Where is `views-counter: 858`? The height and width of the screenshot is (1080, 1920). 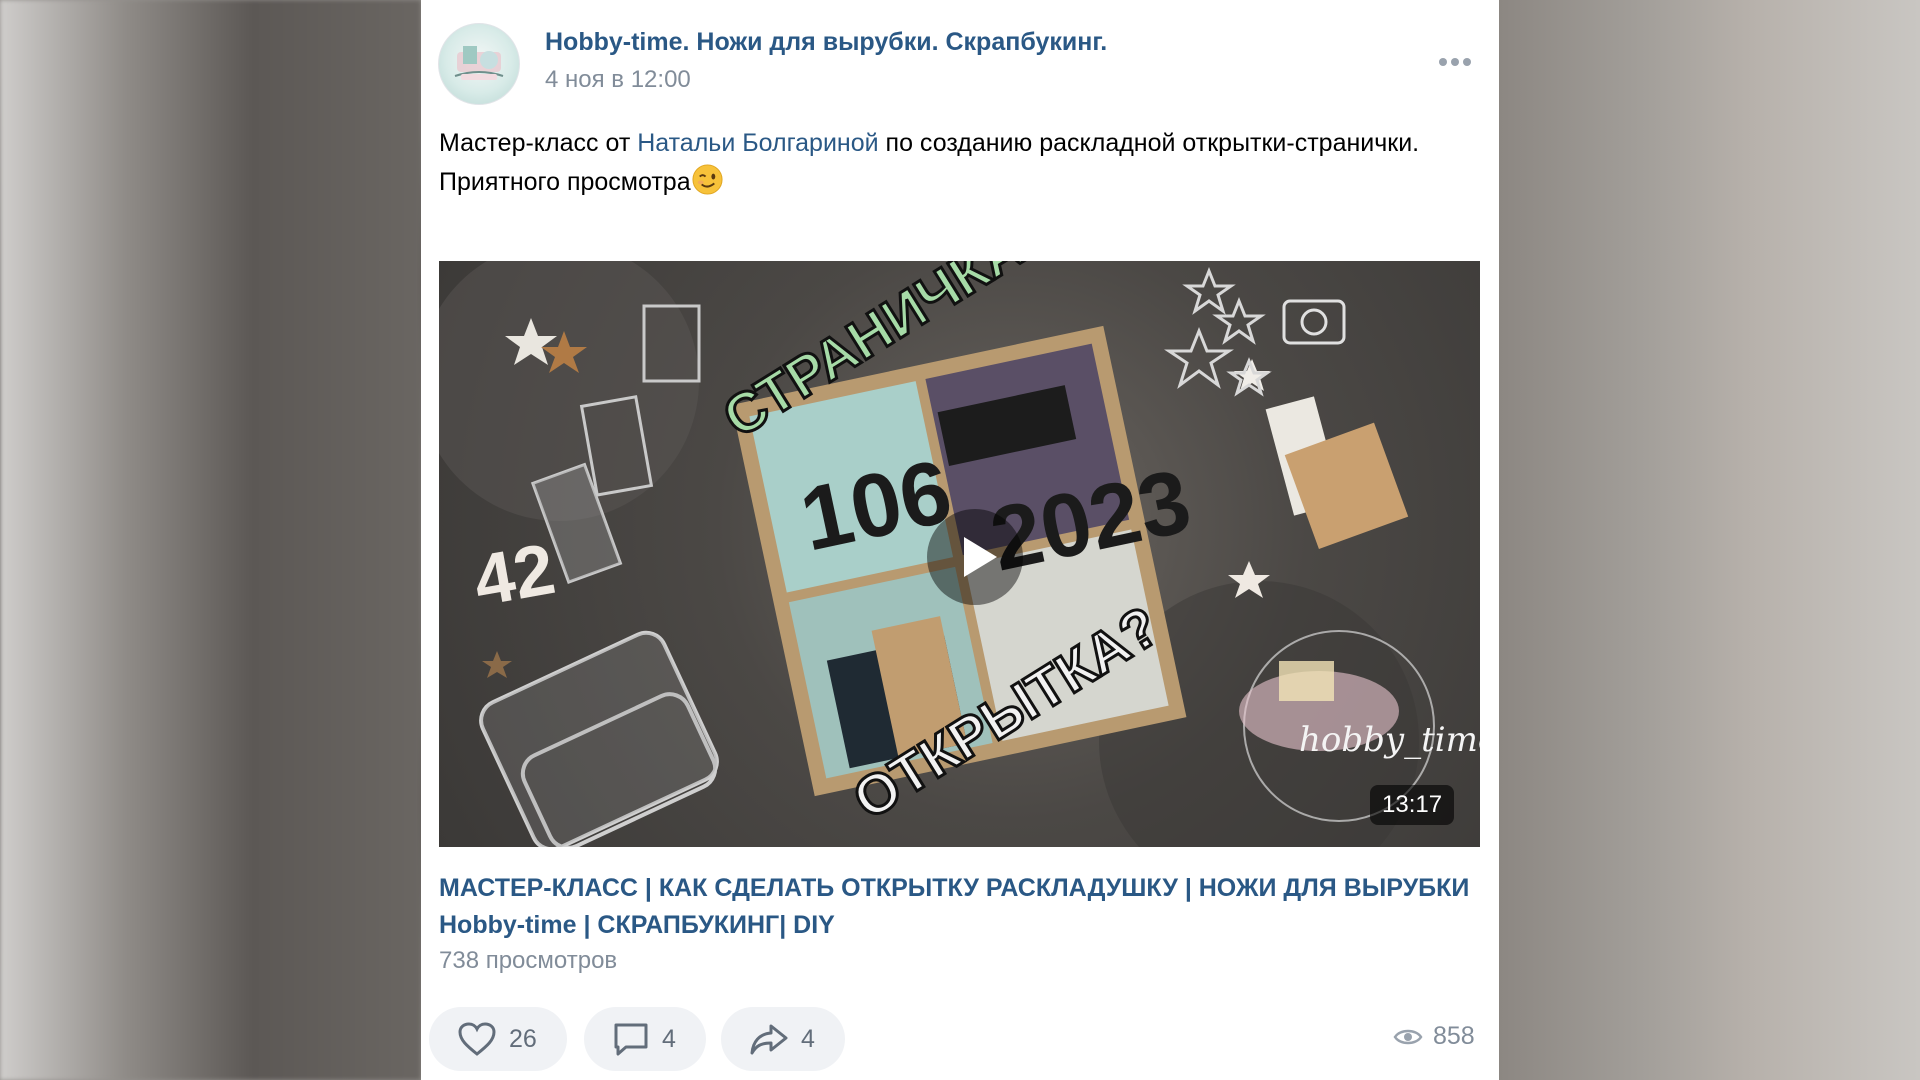 views-counter: 858 is located at coordinates (1434, 1036).